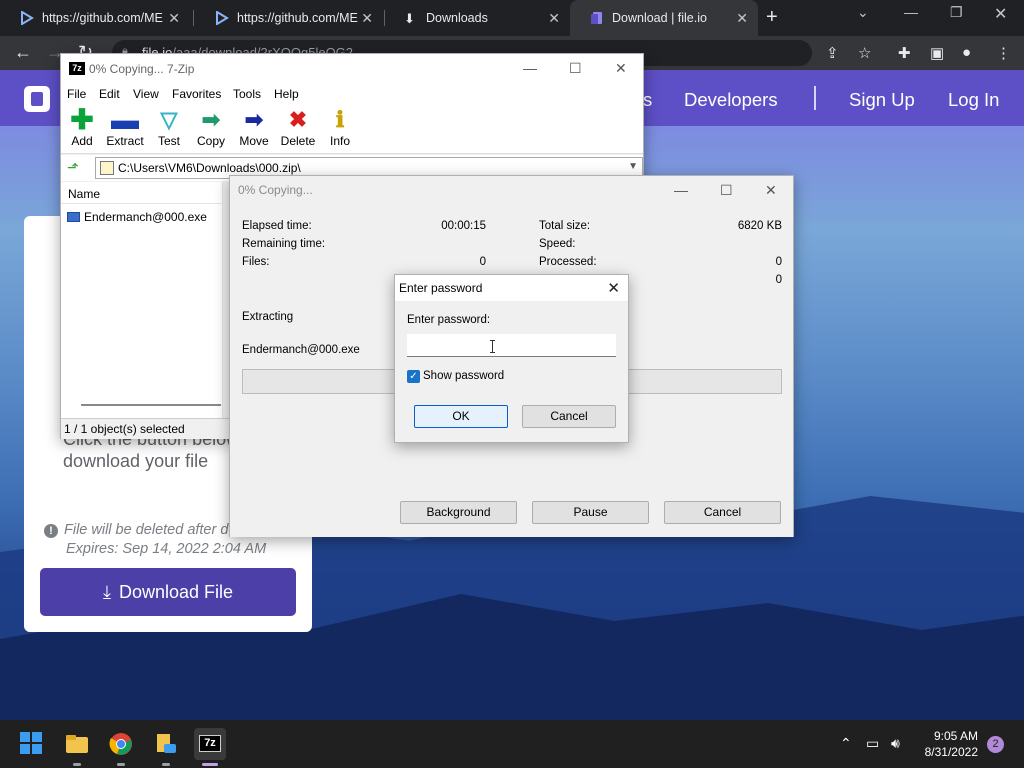 The height and width of the screenshot is (768, 1024). What do you see at coordinates (169, 119) in the screenshot?
I see `check-icon: ▽` at bounding box center [169, 119].